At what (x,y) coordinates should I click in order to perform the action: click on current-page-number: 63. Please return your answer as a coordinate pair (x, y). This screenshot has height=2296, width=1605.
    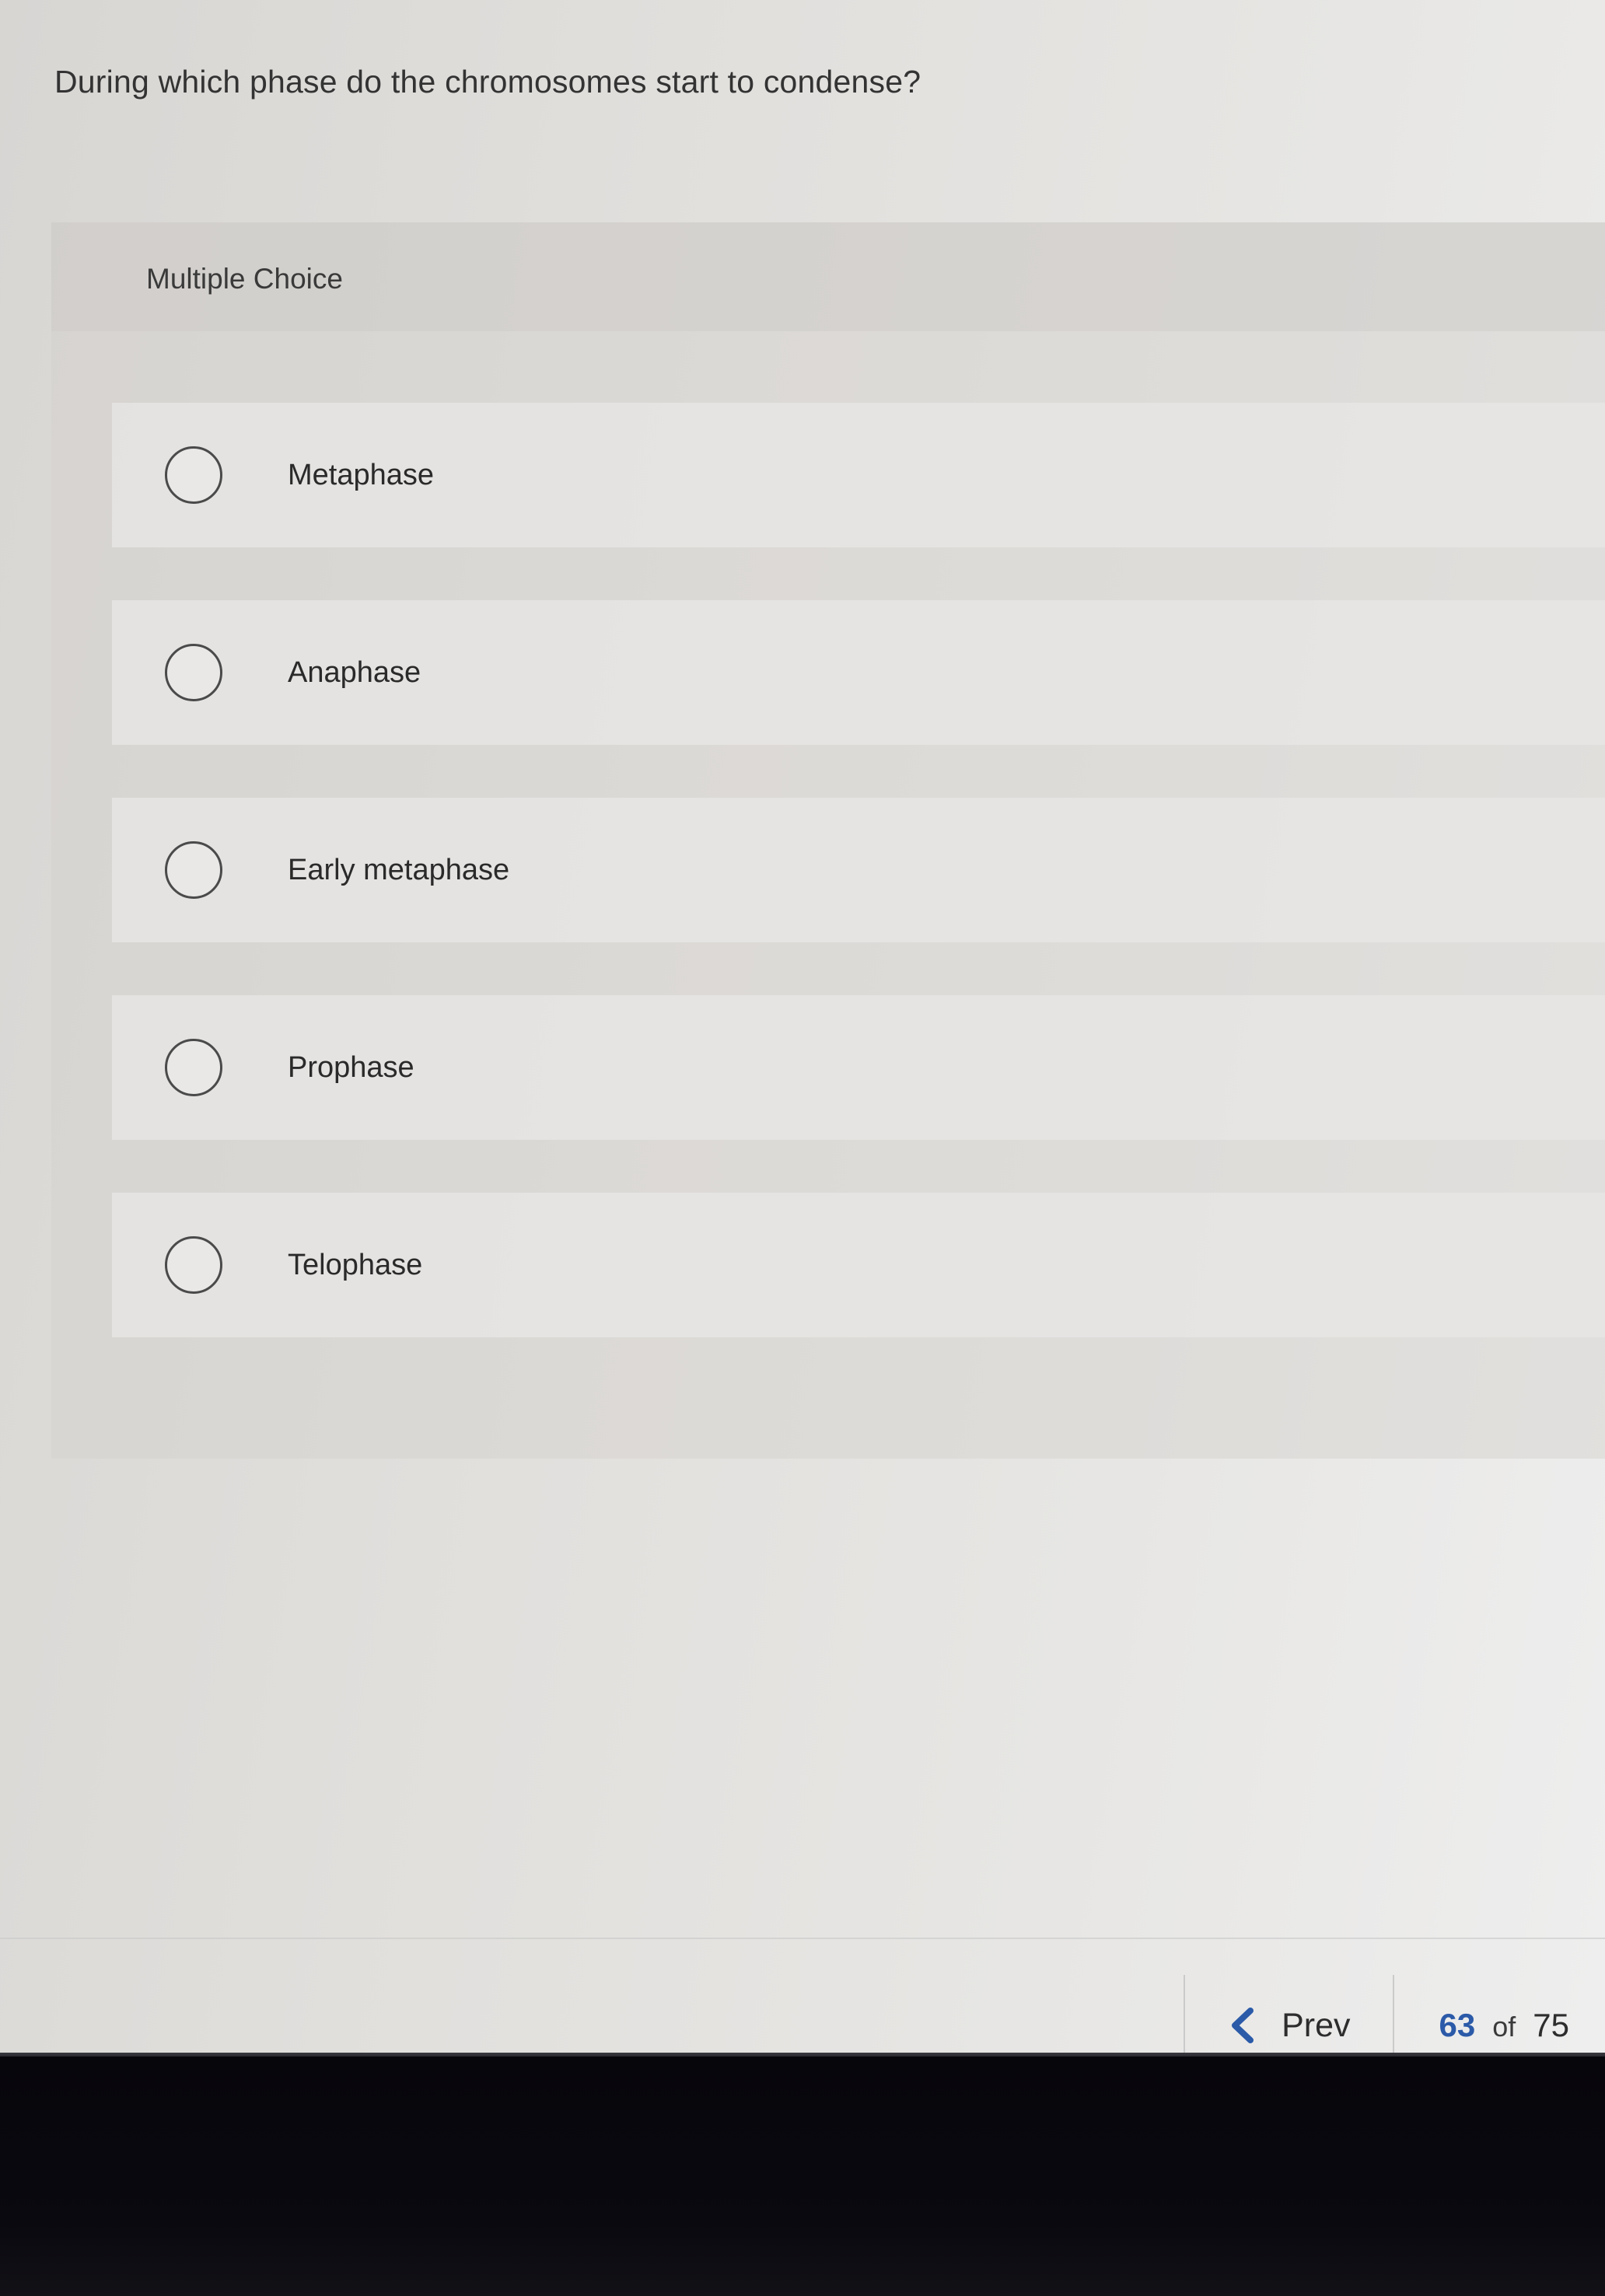
    Looking at the image, I should click on (1458, 2025).